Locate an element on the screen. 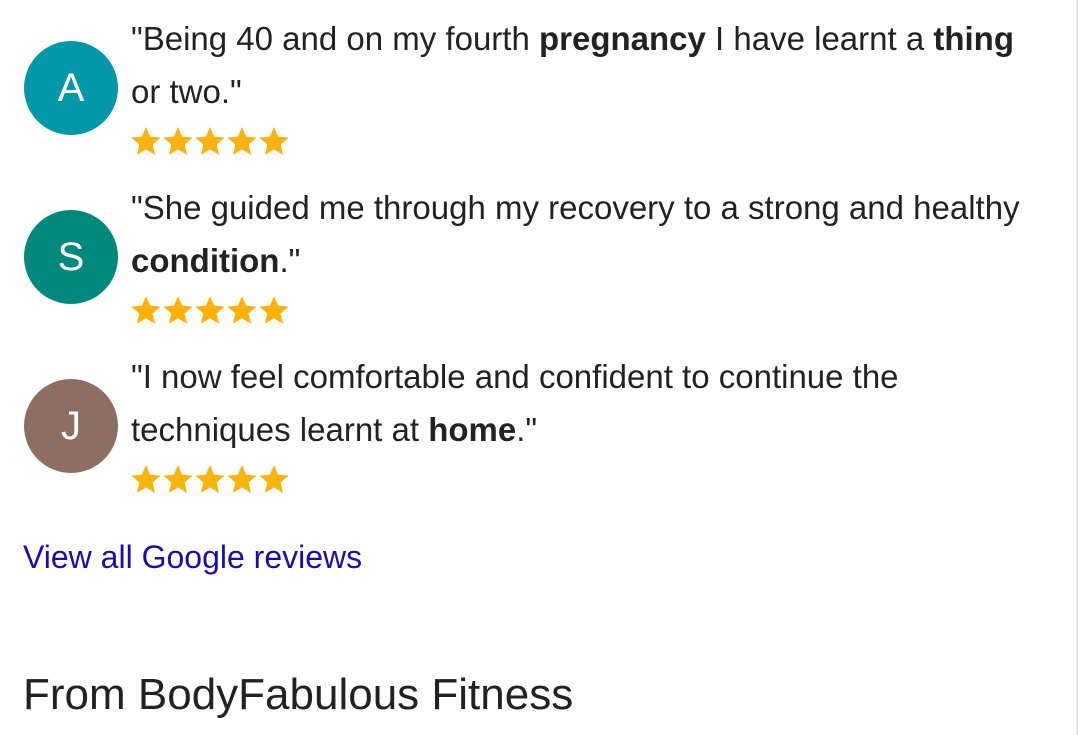 Image resolution: width=1078 pixels, height=735 pixels. section-title: From BodyFabulous Fitness is located at coordinates (298, 694).